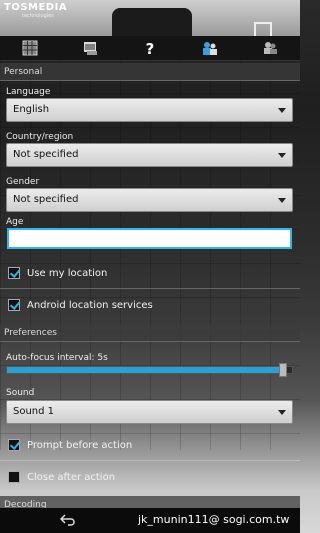 This screenshot has height=533, width=320. Describe the element at coordinates (283, 370) in the screenshot. I see `autofocus-slider-thumb` at that location.